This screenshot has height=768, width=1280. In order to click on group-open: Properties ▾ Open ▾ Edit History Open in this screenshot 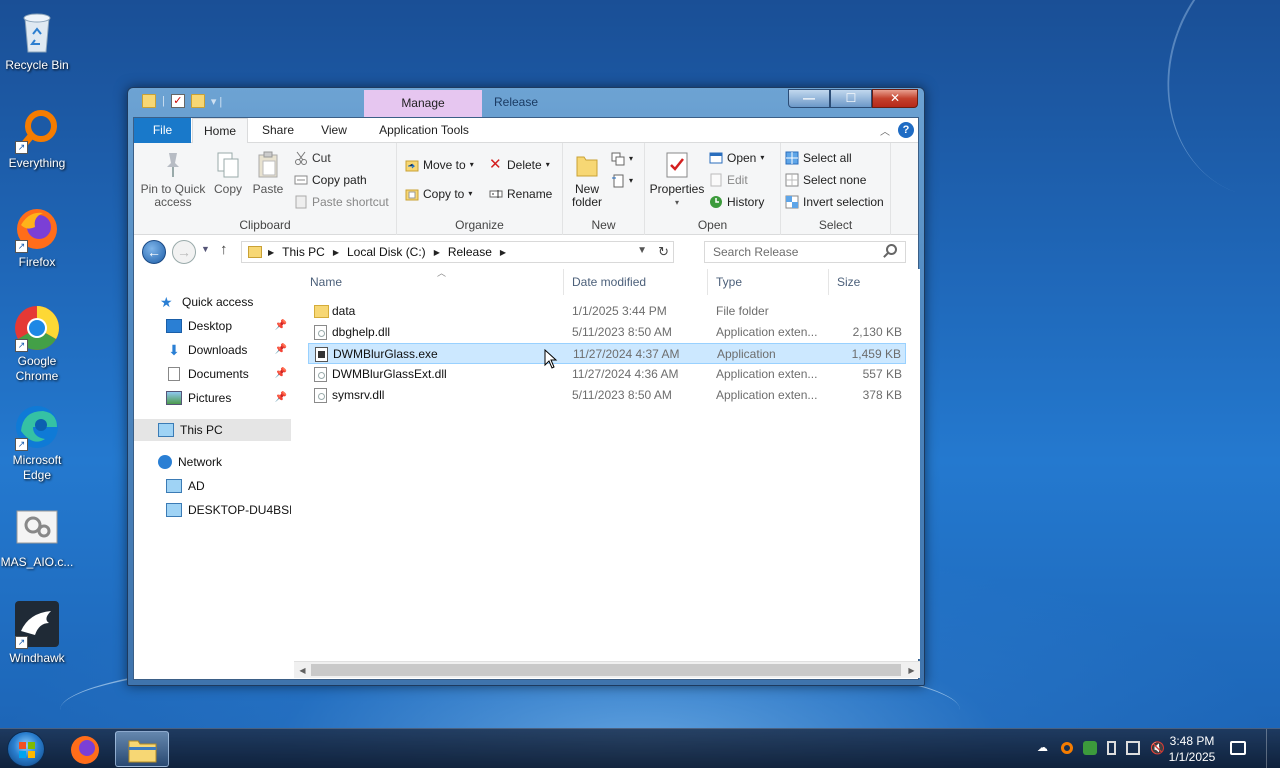, I will do `click(713, 189)`.